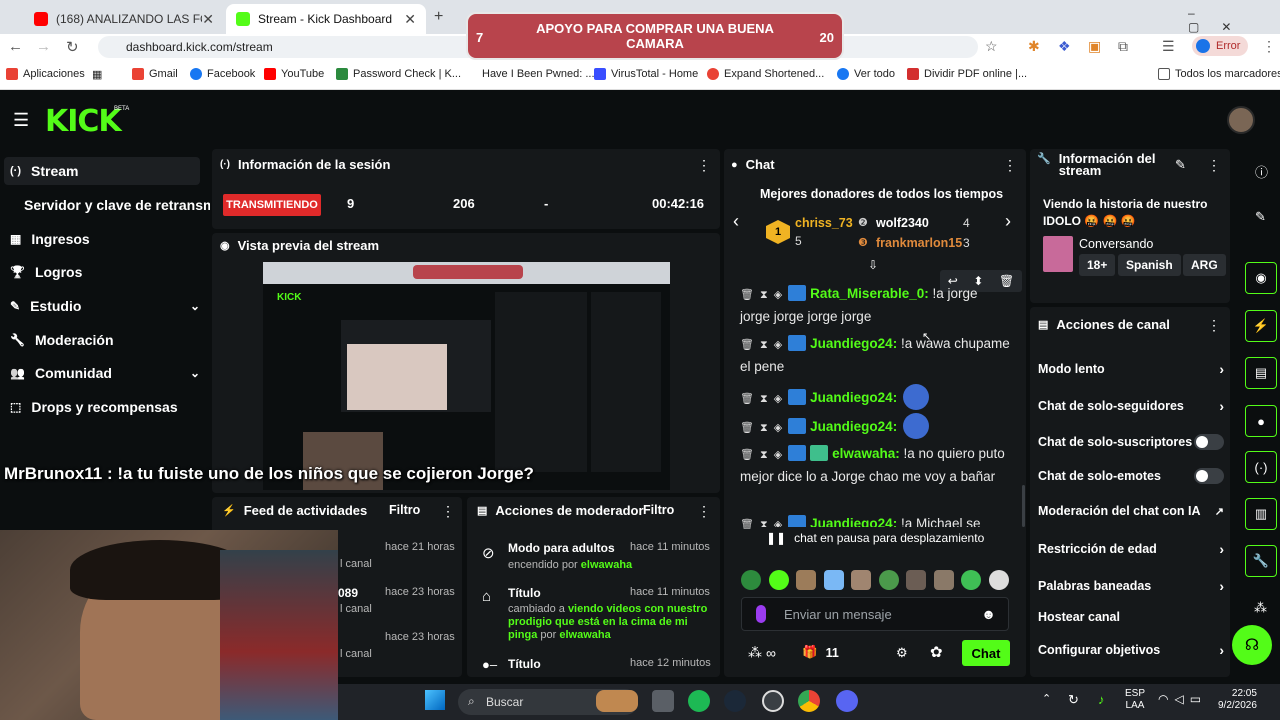 The image size is (1280, 720). Describe the element at coordinates (1261, 171) in the screenshot. I see `info-icon: ⓘ` at that location.